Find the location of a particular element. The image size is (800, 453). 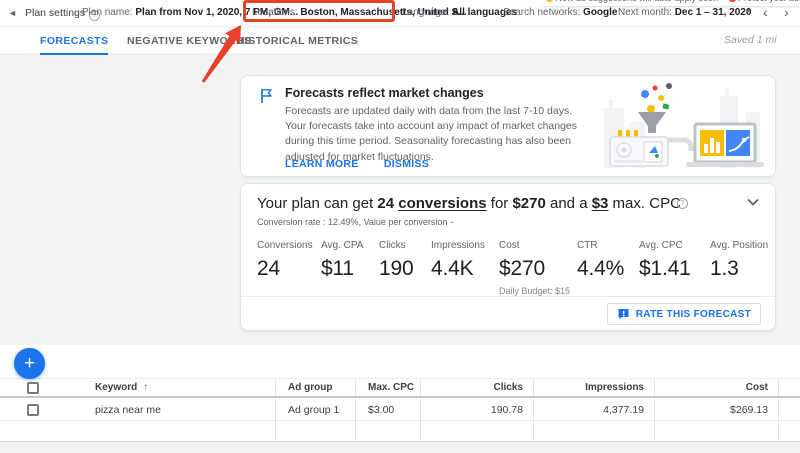

plan-settings-text: Plan settings is located at coordinates (55, 13).